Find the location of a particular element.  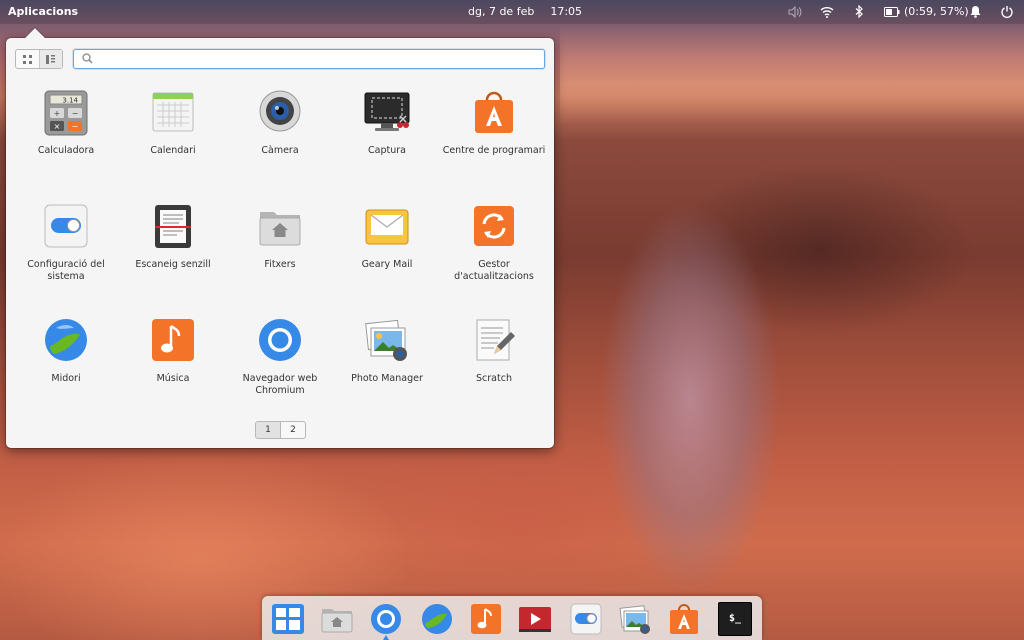

app-fitxers: Fitxers is located at coordinates (280, 236).